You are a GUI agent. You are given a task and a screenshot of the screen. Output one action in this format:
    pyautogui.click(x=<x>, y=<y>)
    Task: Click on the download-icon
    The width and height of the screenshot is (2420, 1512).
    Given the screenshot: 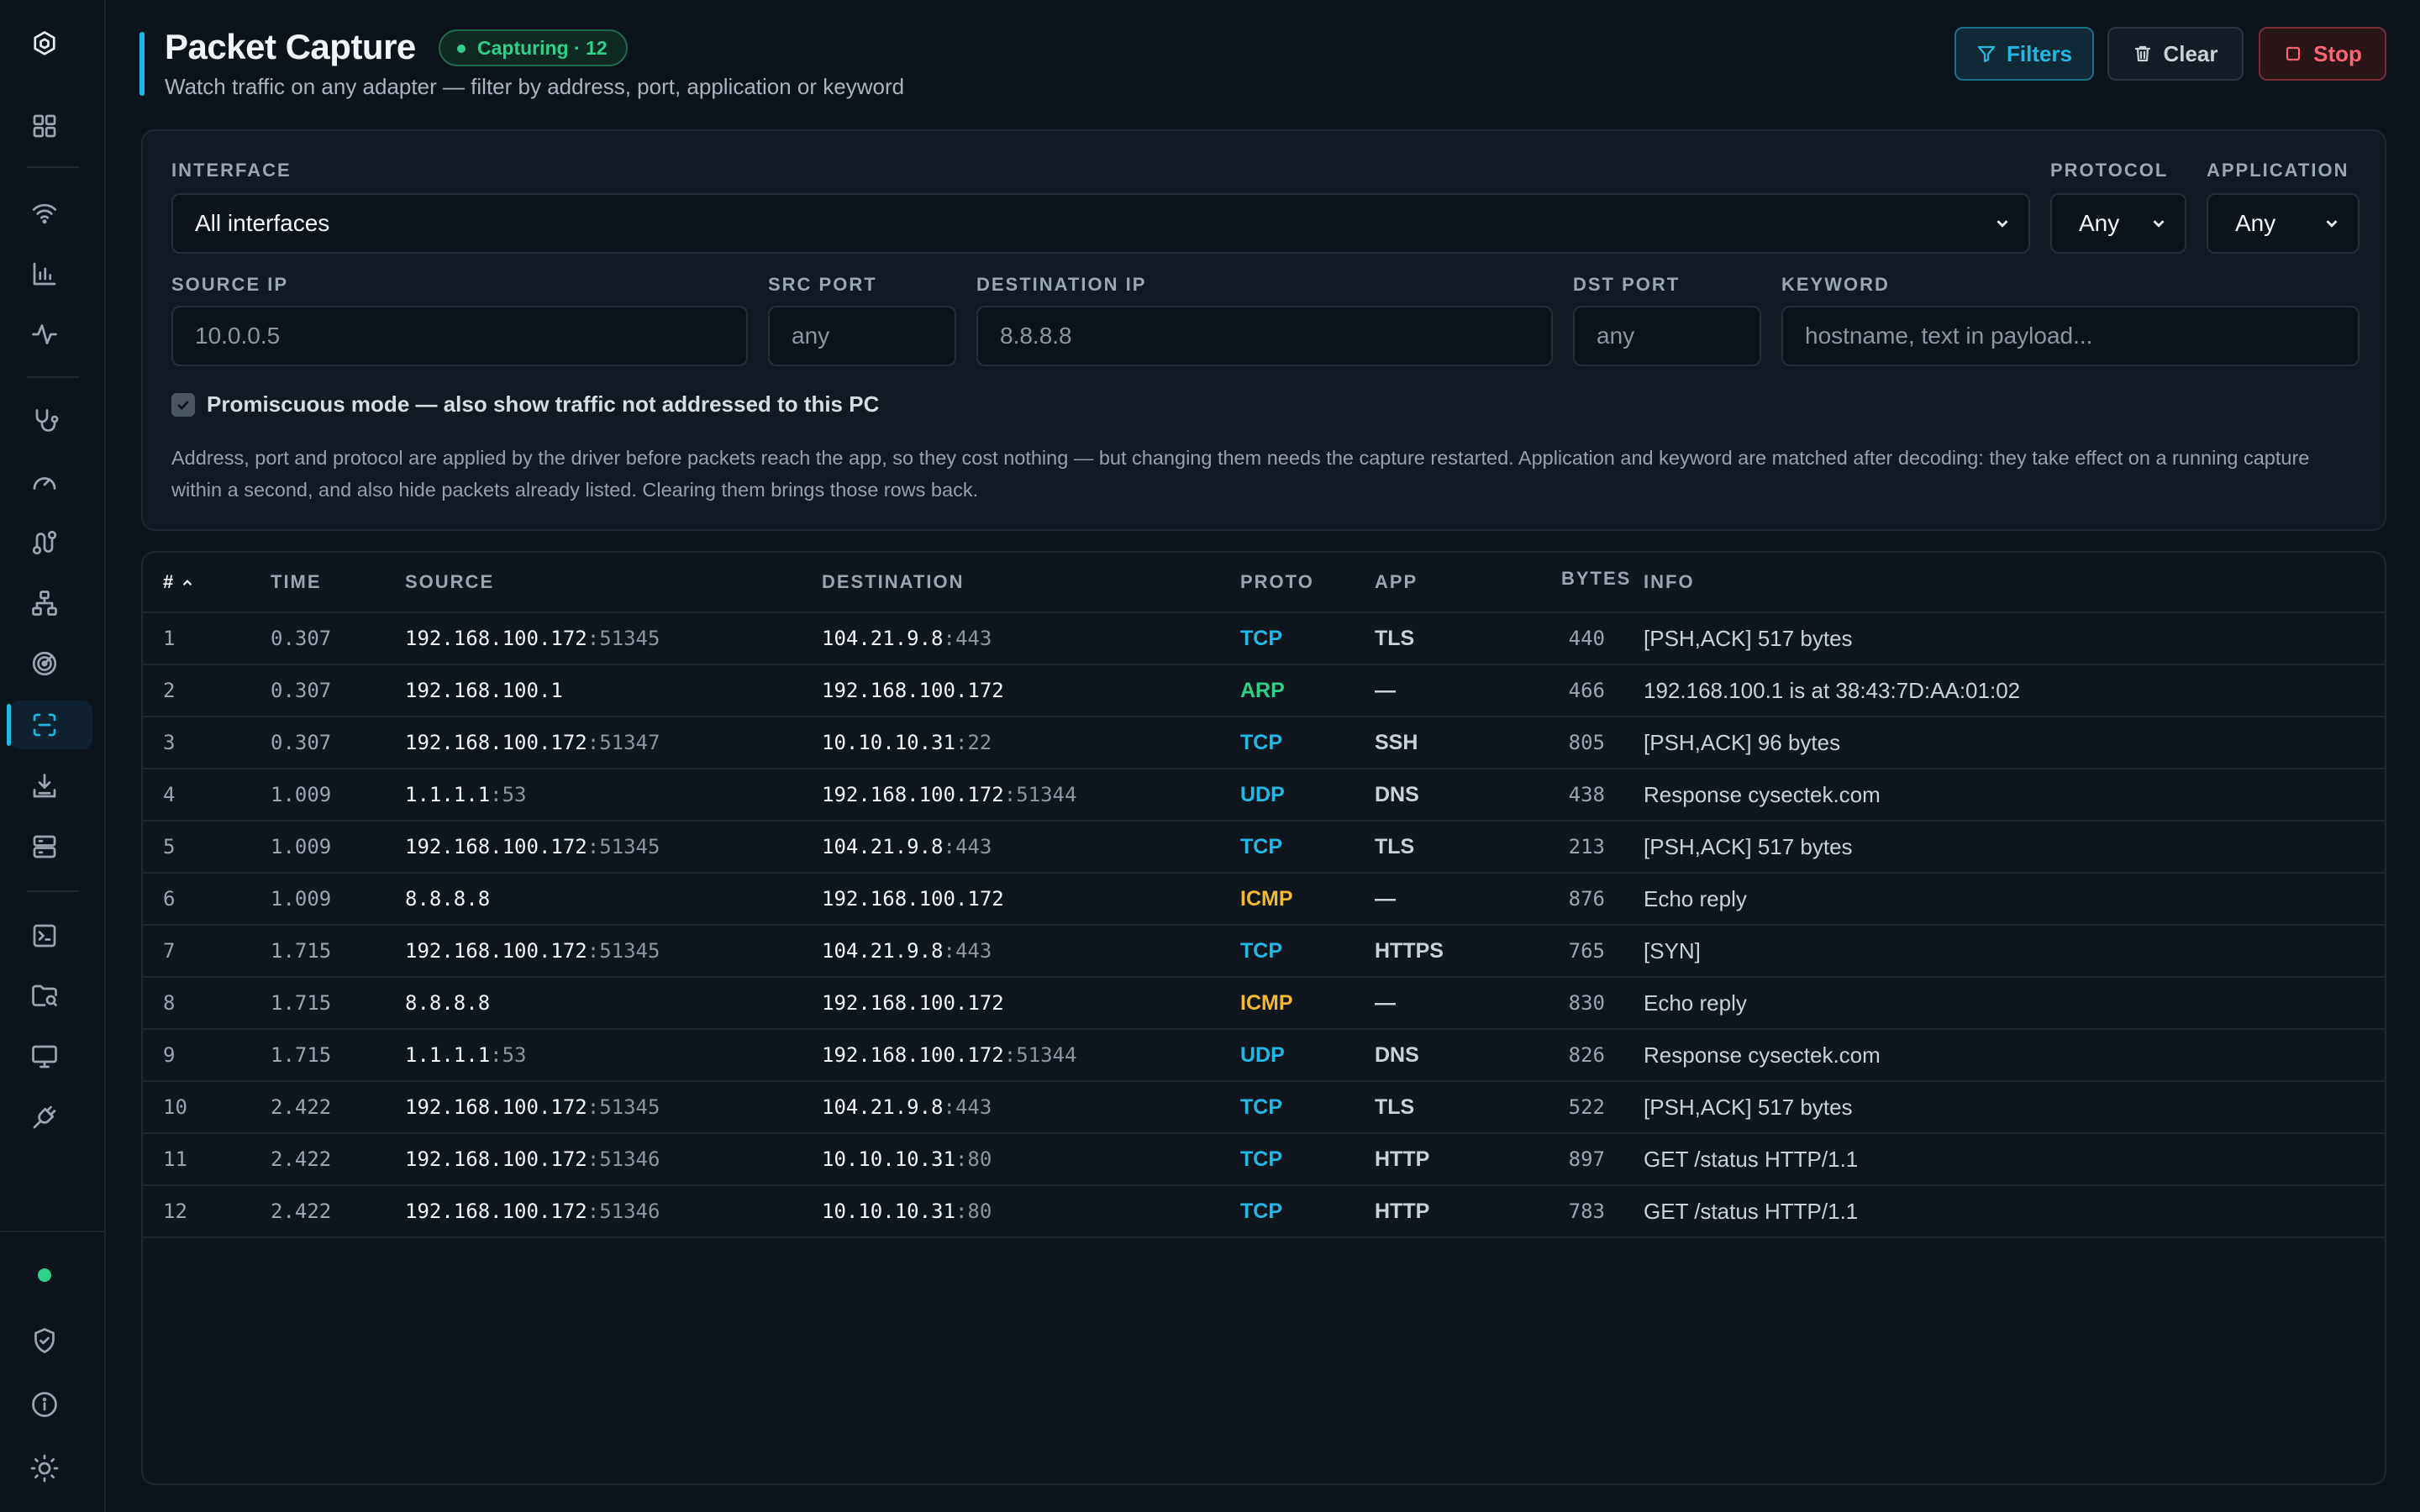 What is the action you would take?
    pyautogui.click(x=44, y=786)
    